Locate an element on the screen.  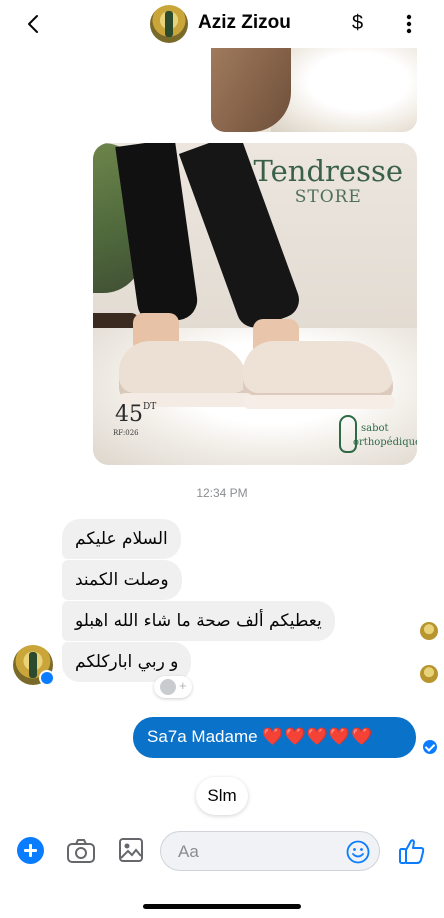
price-value: 45 is located at coordinates (129, 414).